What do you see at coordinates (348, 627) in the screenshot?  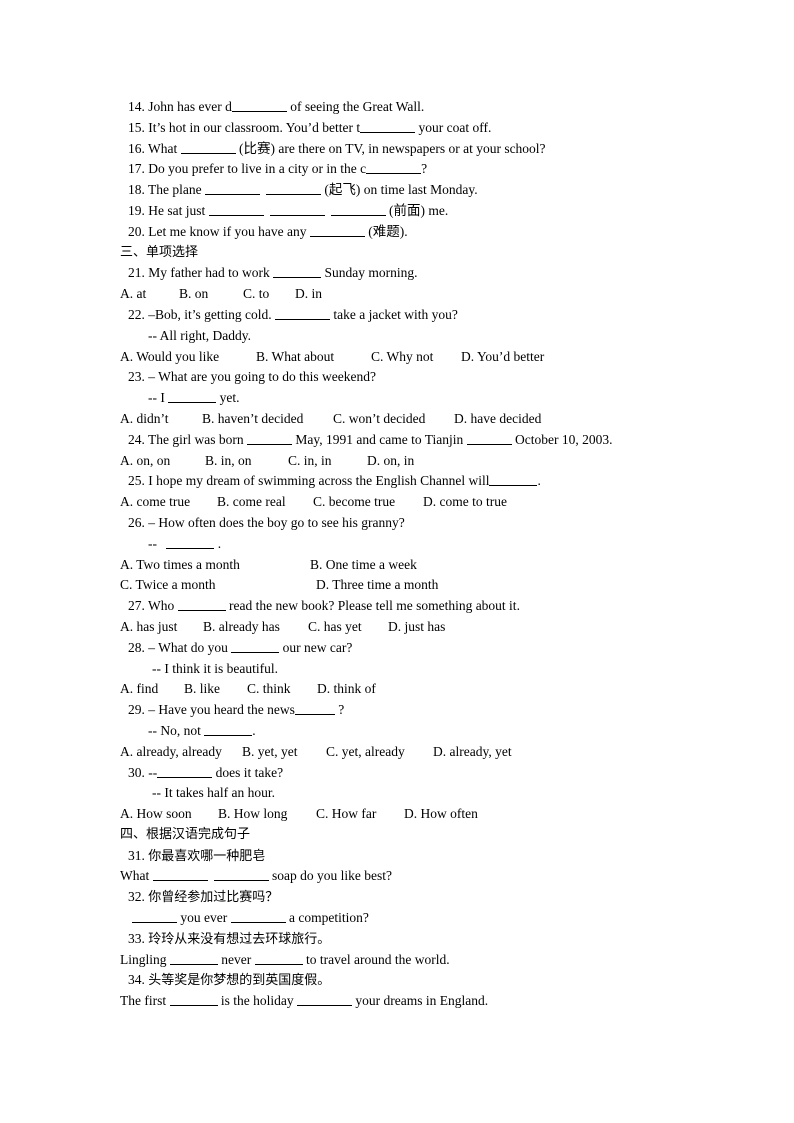 I see `option-c: C. has yet` at bounding box center [348, 627].